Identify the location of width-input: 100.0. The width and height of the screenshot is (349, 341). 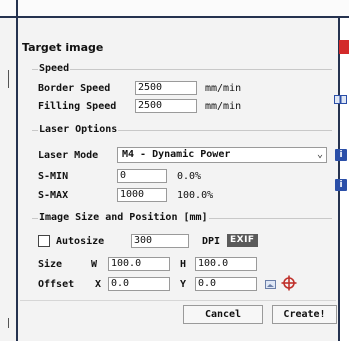
(139, 264).